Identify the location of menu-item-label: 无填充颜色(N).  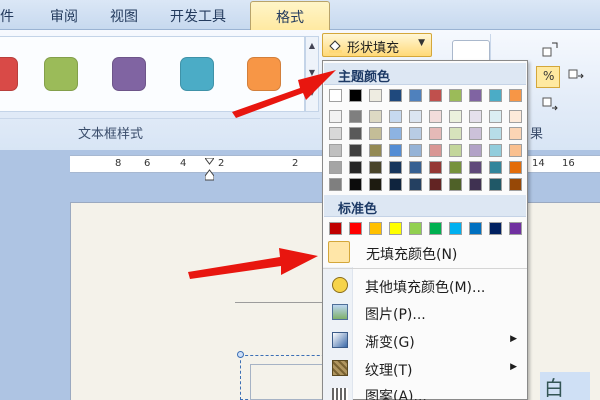
(412, 255).